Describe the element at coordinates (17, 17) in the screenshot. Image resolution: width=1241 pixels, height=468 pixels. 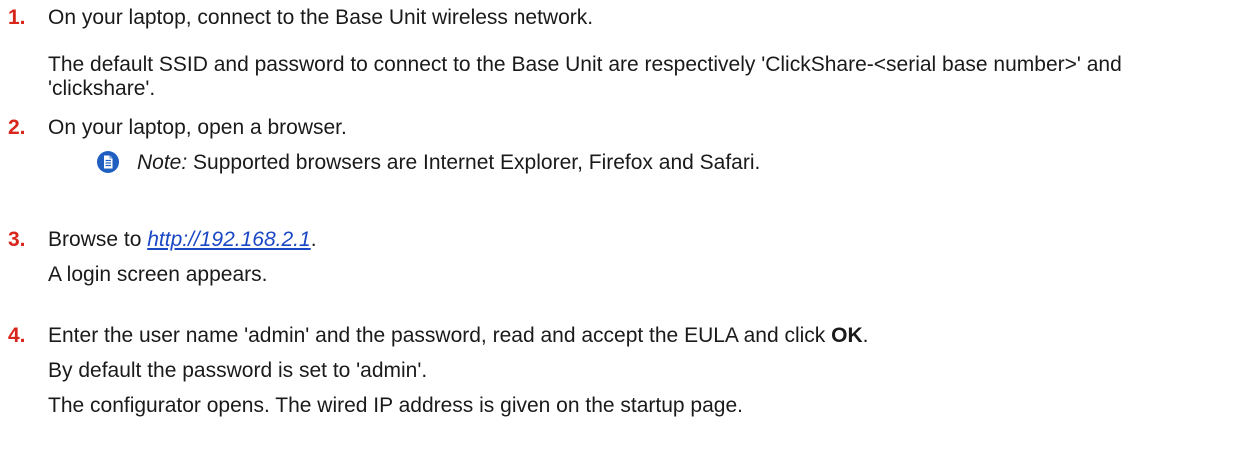
I see `step-number: 1.` at that location.